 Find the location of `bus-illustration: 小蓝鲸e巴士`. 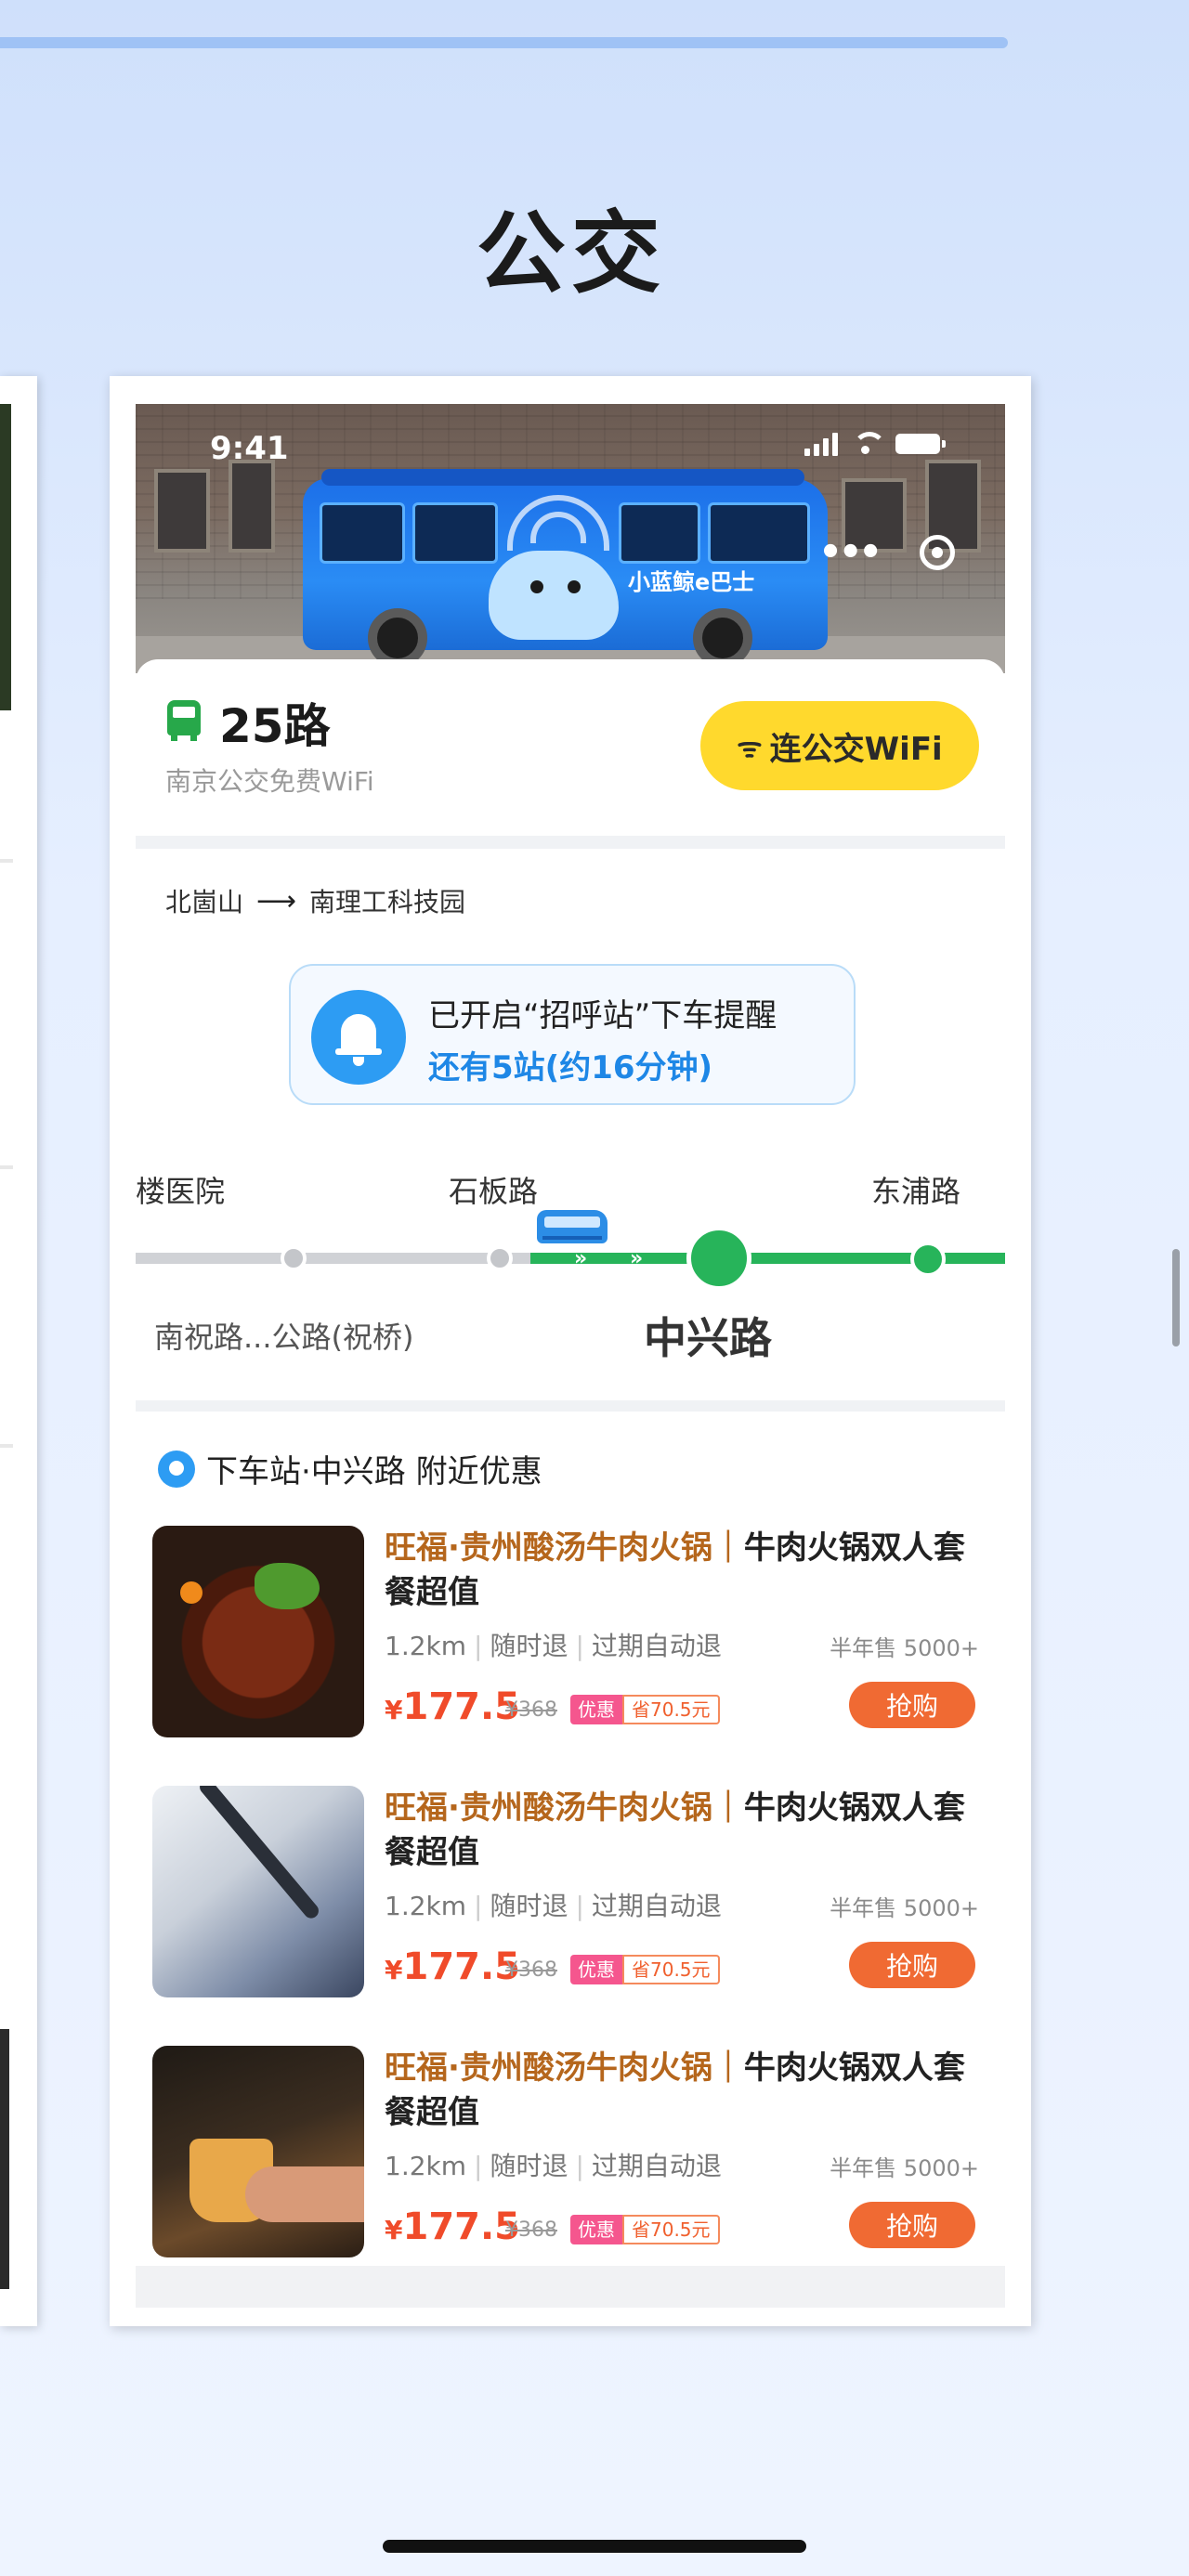

bus-illustration: 小蓝鲸e巴士 is located at coordinates (565, 568).